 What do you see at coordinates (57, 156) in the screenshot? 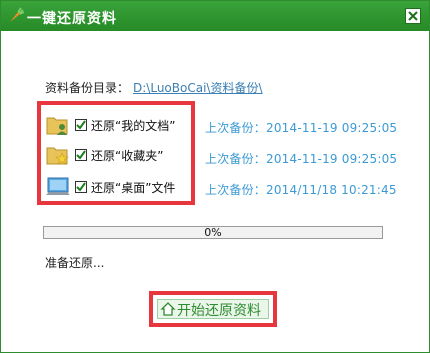
I see `favorites-folder-icon` at bounding box center [57, 156].